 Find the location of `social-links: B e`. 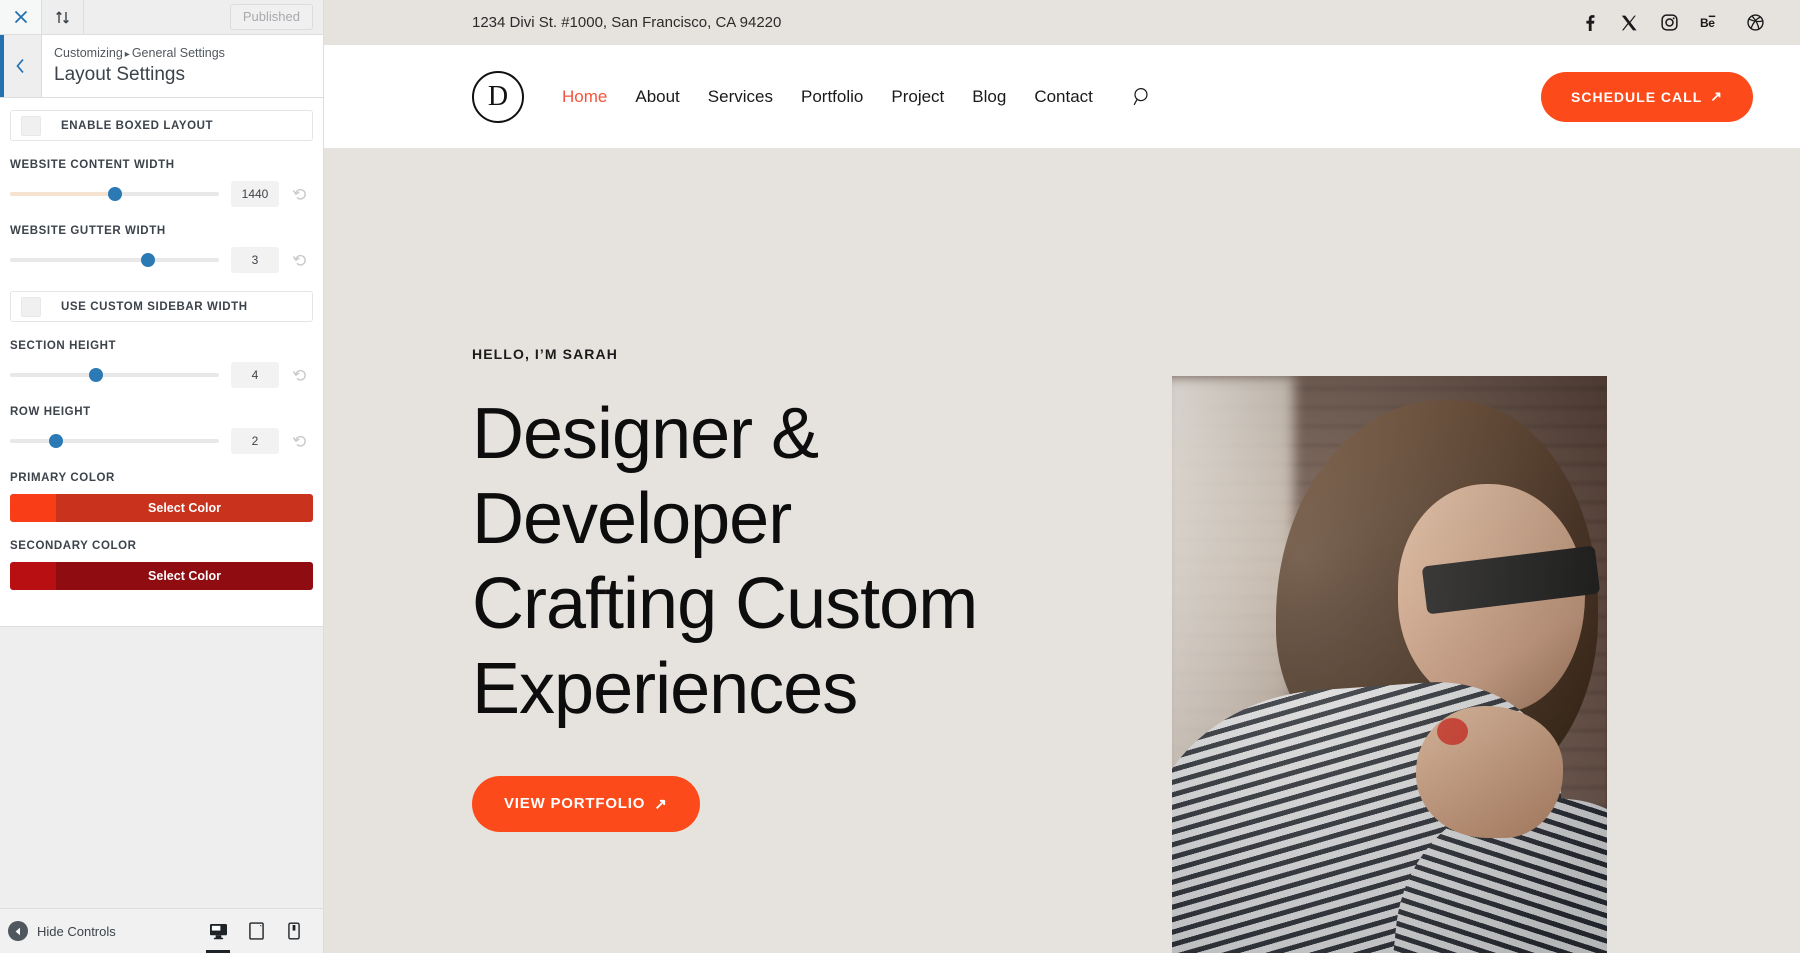

social-links: B e is located at coordinates (1672, 23).